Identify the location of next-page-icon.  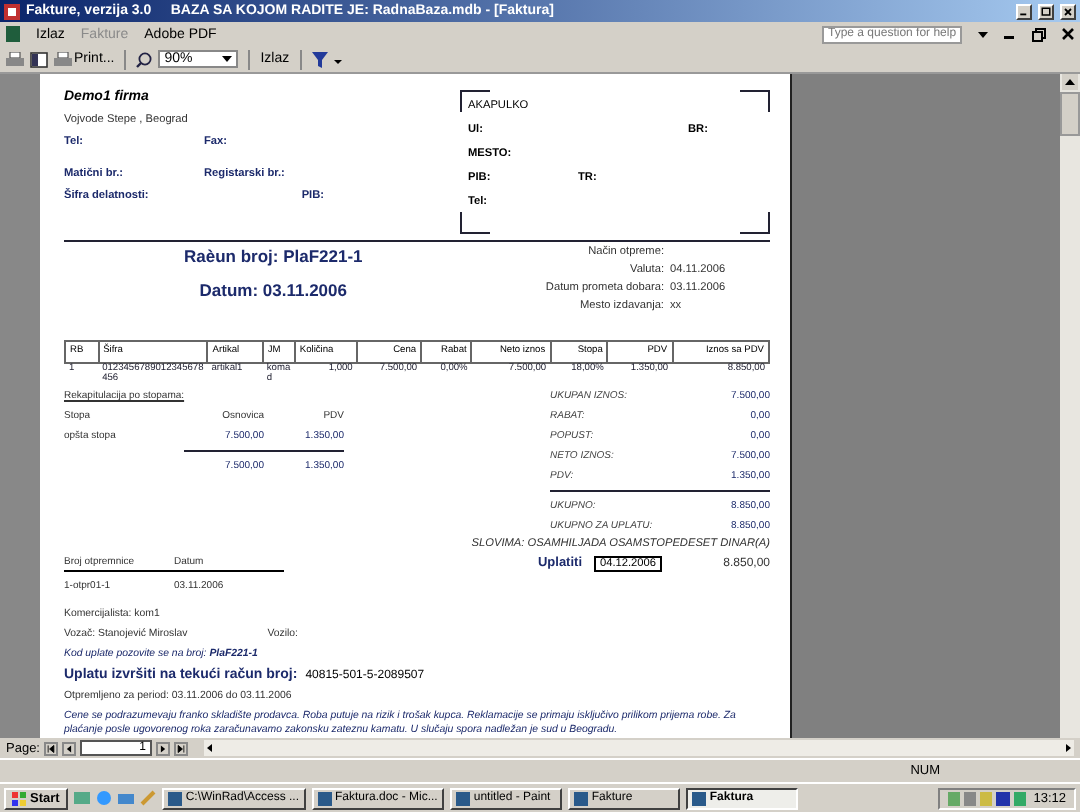
(163, 748).